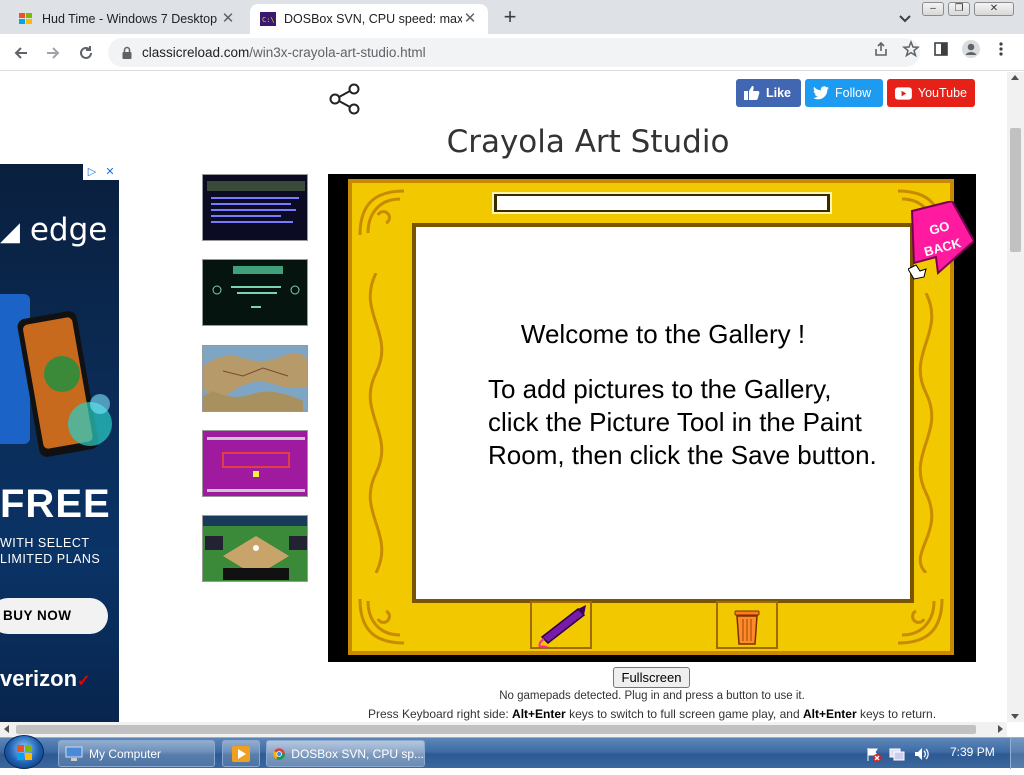  I want to click on crayon-icon, so click(562, 627).